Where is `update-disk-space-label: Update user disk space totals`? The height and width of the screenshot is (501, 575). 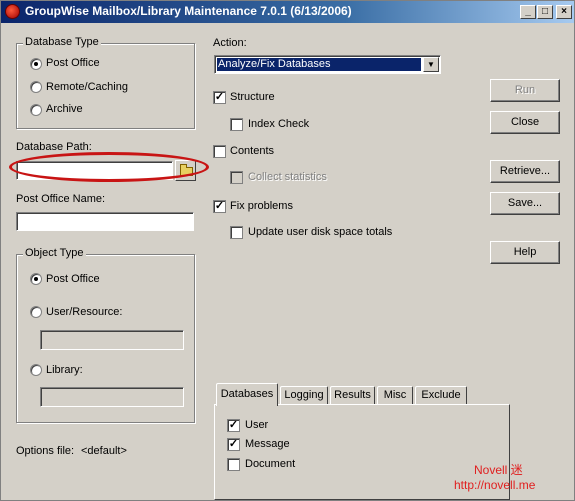
update-disk-space-label: Update user disk space totals is located at coordinates (320, 232).